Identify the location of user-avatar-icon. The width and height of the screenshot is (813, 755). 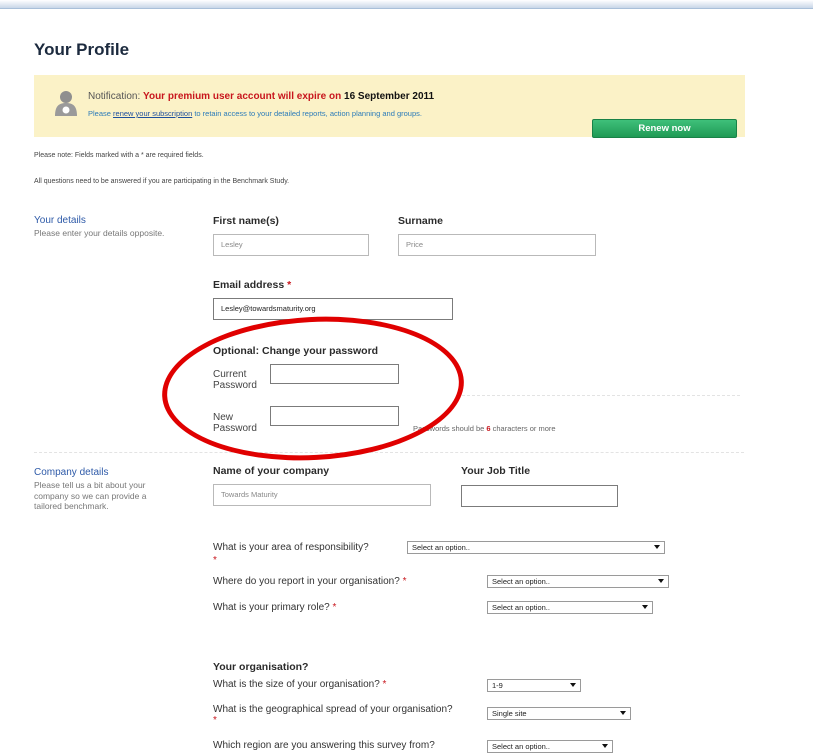
(66, 103).